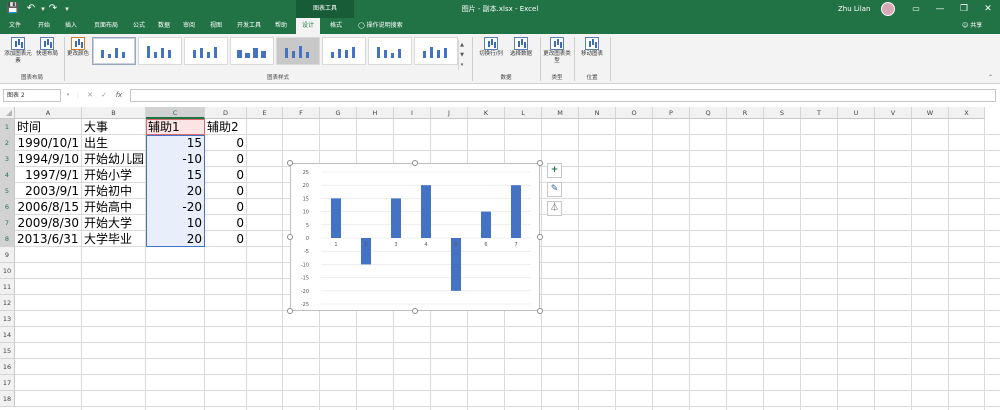 The image size is (1000, 410). What do you see at coordinates (216, 26) in the screenshot?
I see `tab-view: 视图` at bounding box center [216, 26].